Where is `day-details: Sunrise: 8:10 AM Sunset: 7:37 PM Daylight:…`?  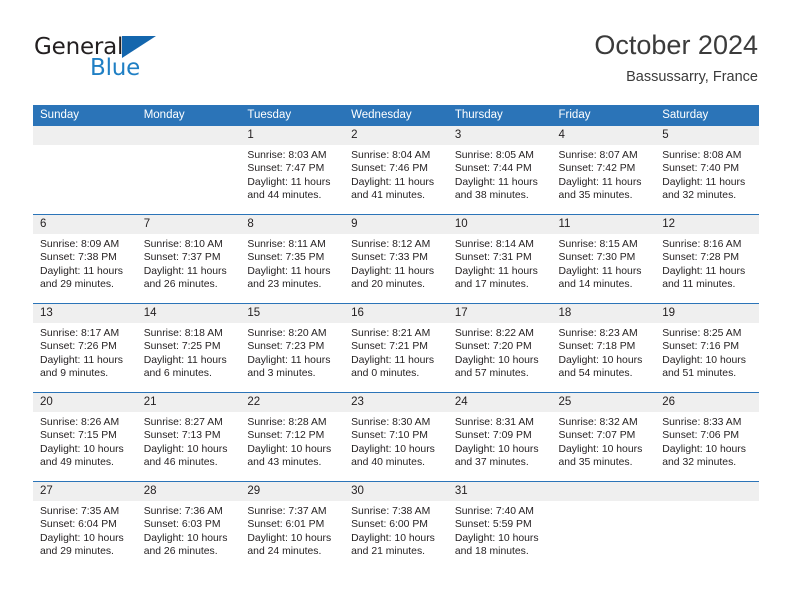
day-details: Sunrise: 8:10 AM Sunset: 7:37 PM Daylight:… is located at coordinates (189, 263).